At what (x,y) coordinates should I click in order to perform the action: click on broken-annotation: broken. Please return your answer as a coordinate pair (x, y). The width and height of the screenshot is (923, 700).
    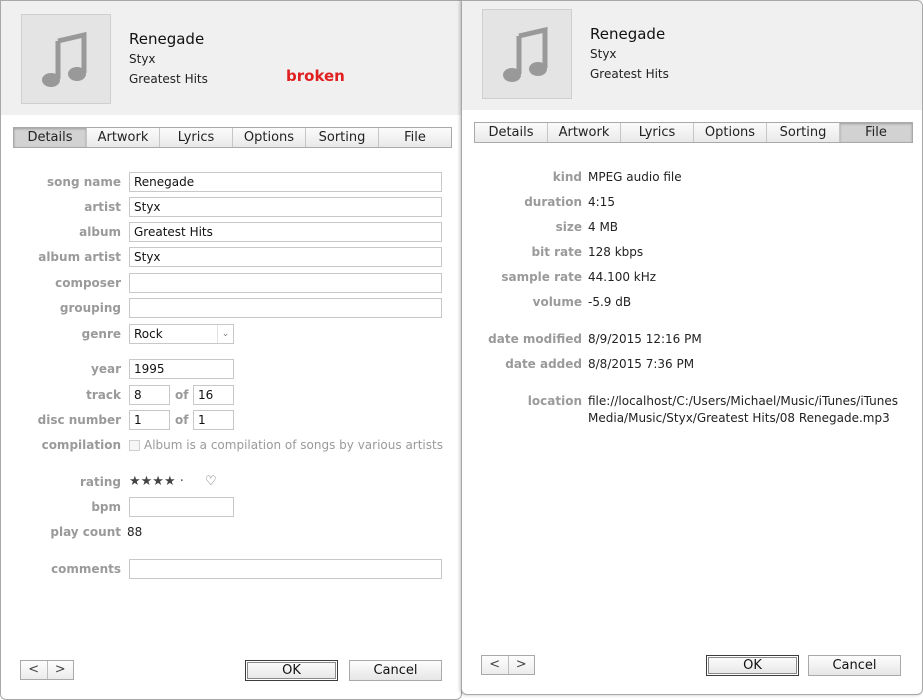
    Looking at the image, I should click on (315, 76).